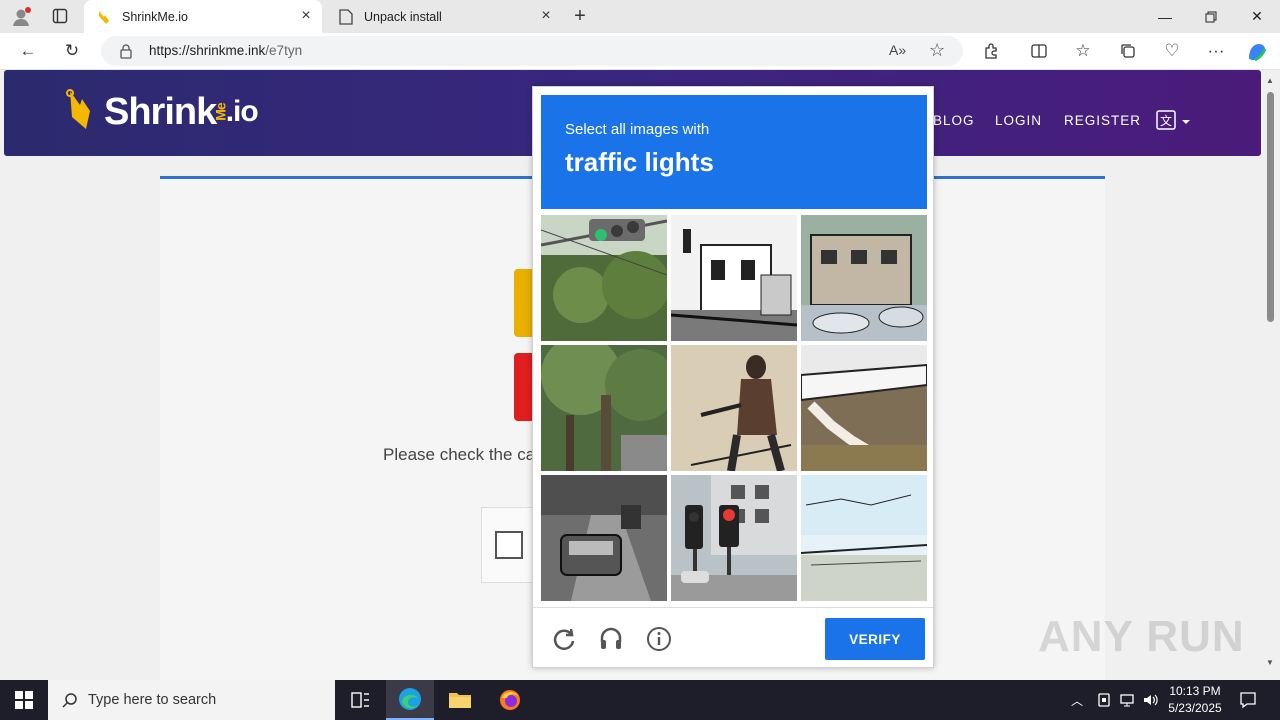  I want to click on captcha-checkbox, so click(509, 545).